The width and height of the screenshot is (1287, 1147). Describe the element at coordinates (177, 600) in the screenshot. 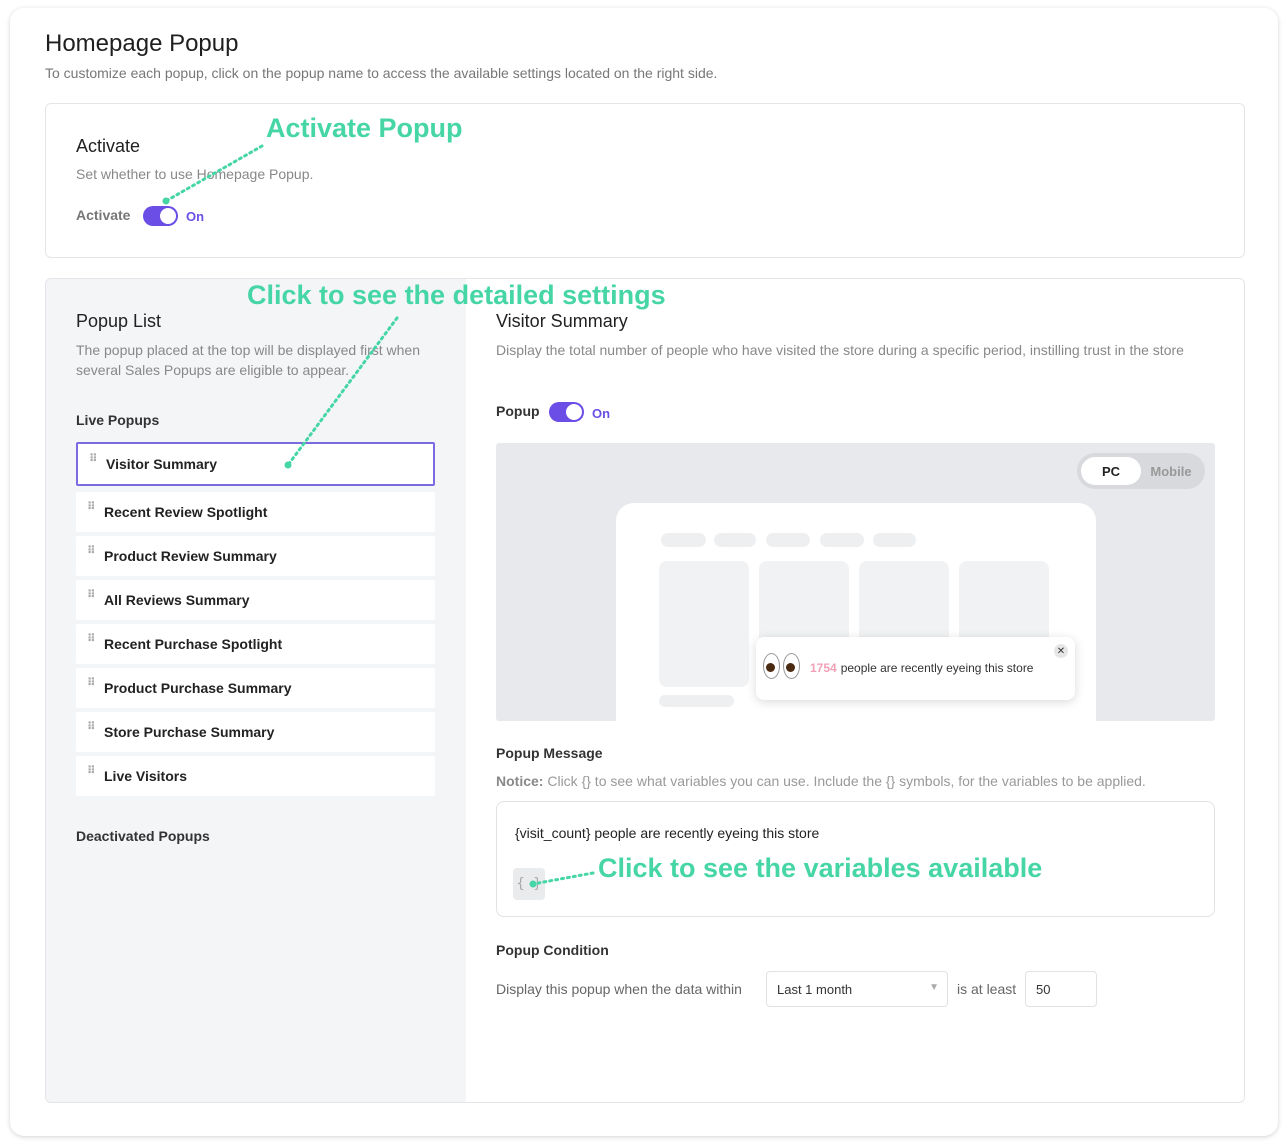

I see `list-item-label: All Reviews Summary` at that location.